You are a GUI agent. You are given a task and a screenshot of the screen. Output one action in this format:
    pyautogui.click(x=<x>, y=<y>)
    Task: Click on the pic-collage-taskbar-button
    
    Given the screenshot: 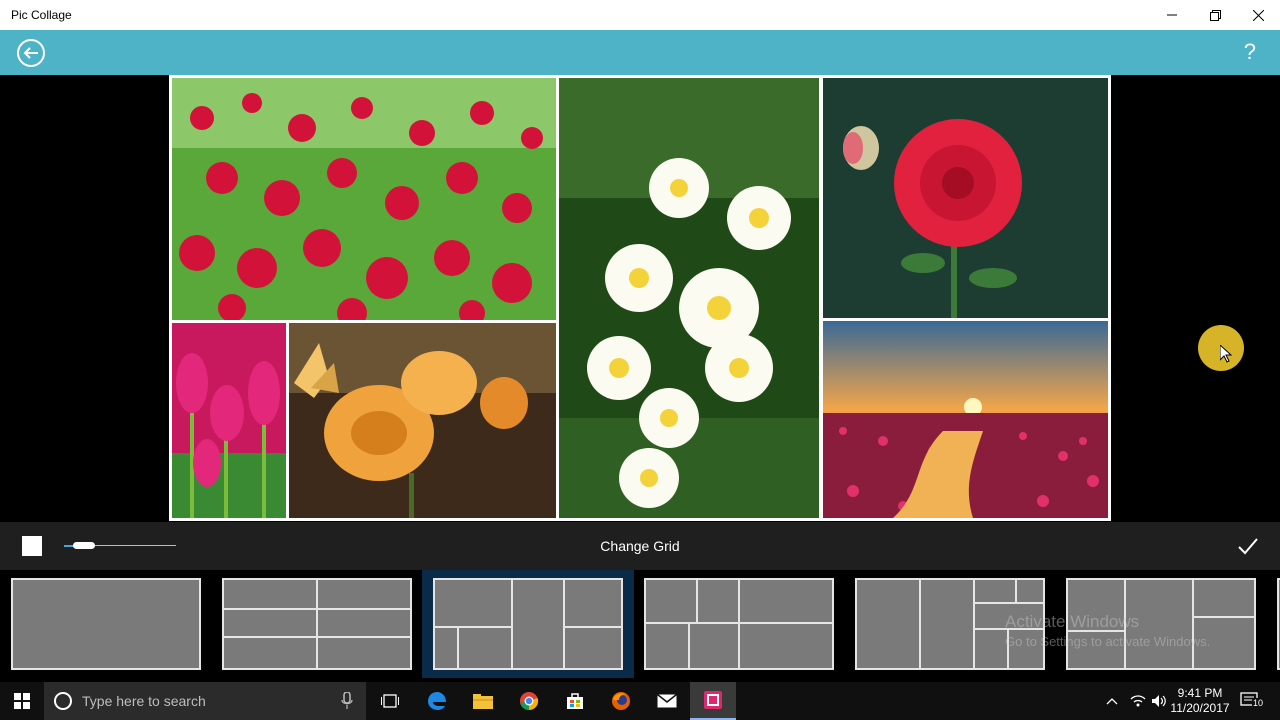 What is the action you would take?
    pyautogui.click(x=713, y=701)
    